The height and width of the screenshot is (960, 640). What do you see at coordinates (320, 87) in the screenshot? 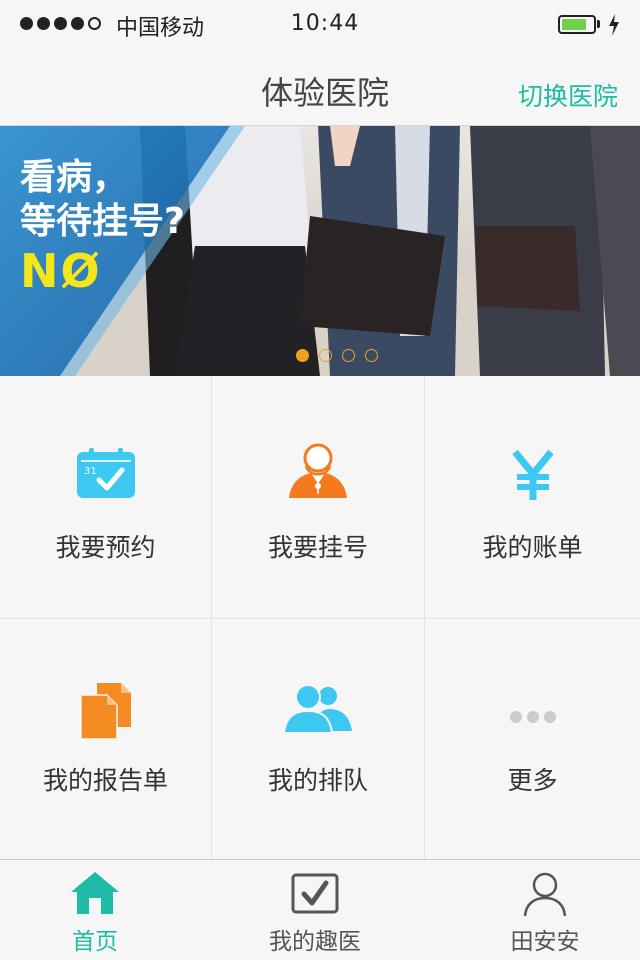
I see `navigation-bar: 体验医院 切换医院` at bounding box center [320, 87].